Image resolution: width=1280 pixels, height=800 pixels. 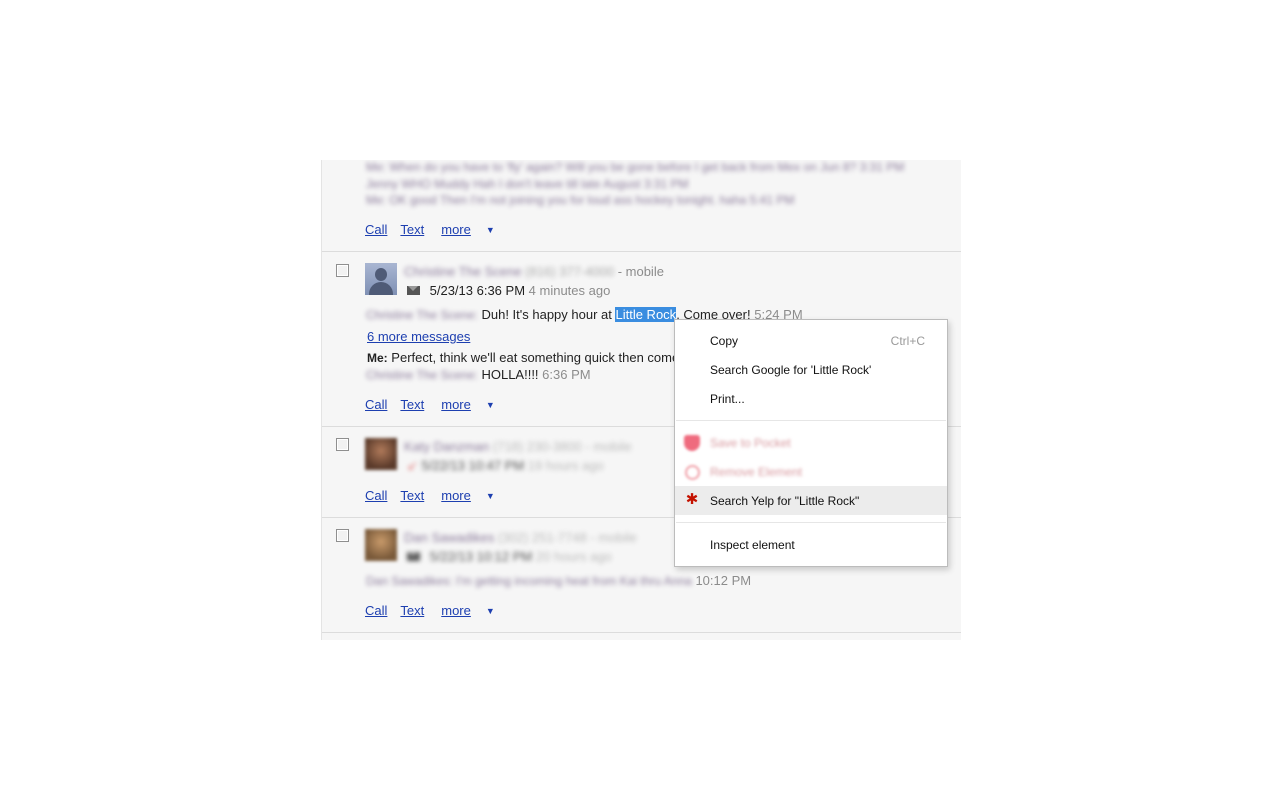 I want to click on menu-item-label: Search Google for 'Little Rock', so click(x=791, y=369).